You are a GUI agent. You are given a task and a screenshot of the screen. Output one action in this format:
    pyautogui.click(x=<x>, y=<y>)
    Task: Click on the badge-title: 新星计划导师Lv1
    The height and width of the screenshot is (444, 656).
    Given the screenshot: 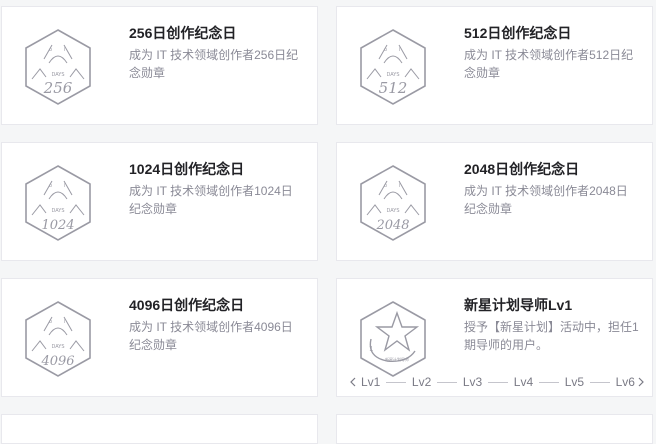 What is the action you would take?
    pyautogui.click(x=518, y=305)
    